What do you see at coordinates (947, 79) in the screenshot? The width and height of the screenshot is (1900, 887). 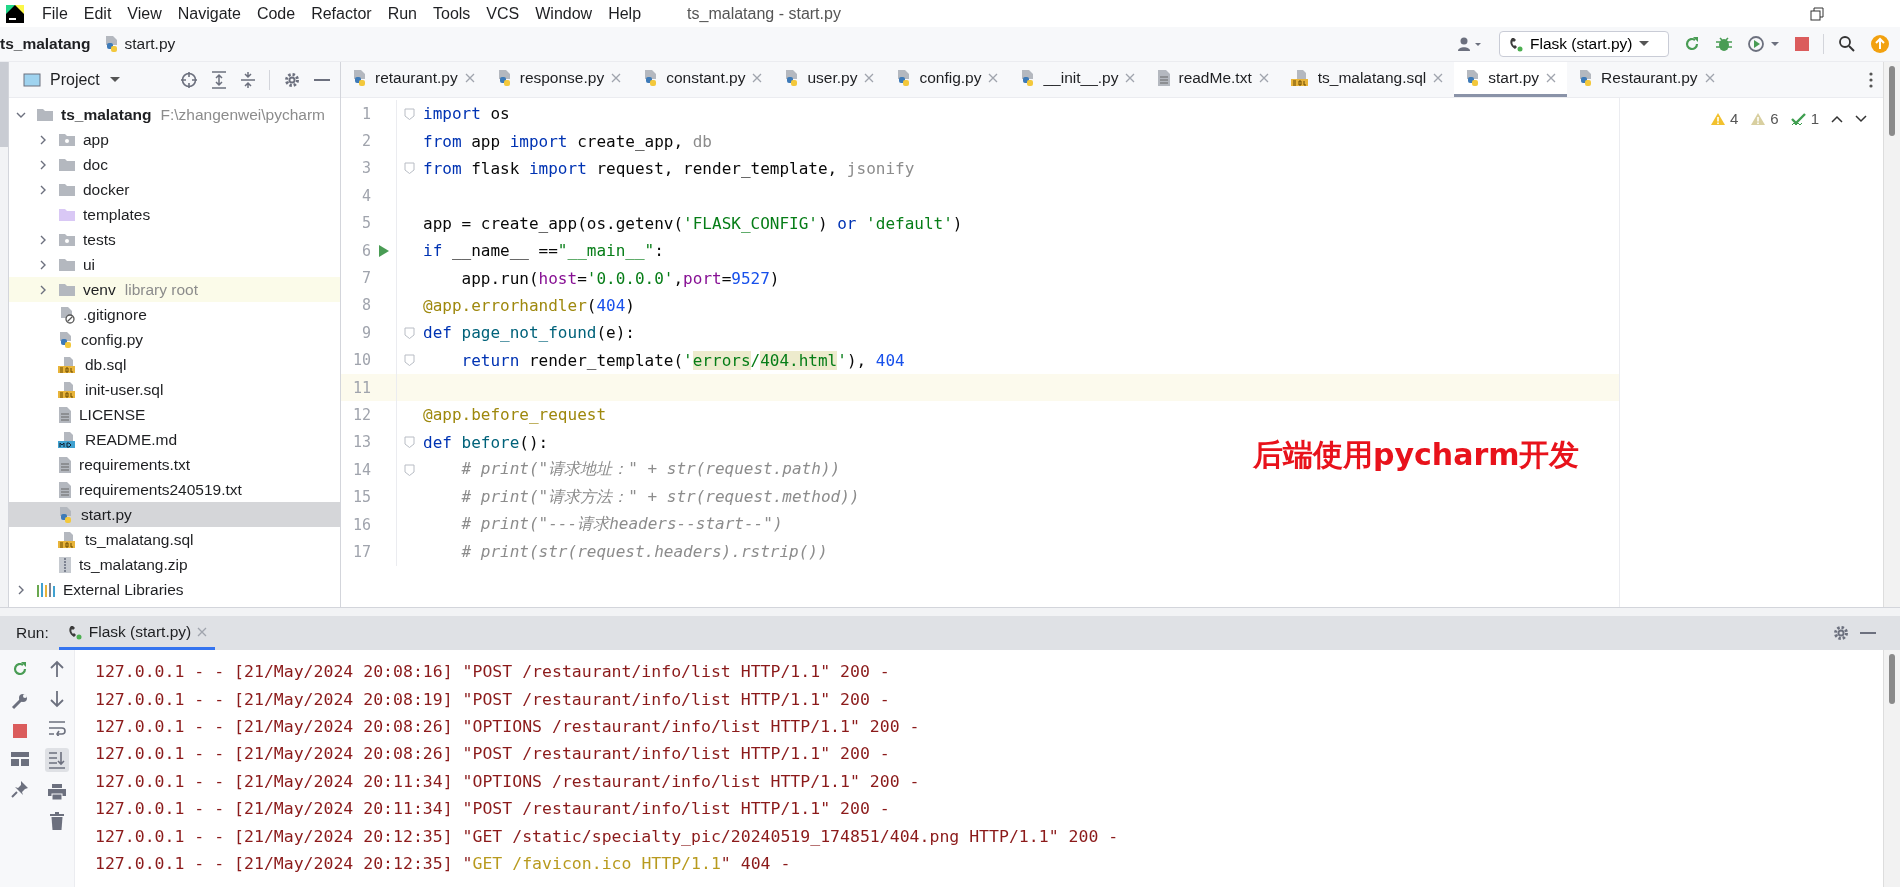 I see `editor-tab: config.py` at bounding box center [947, 79].